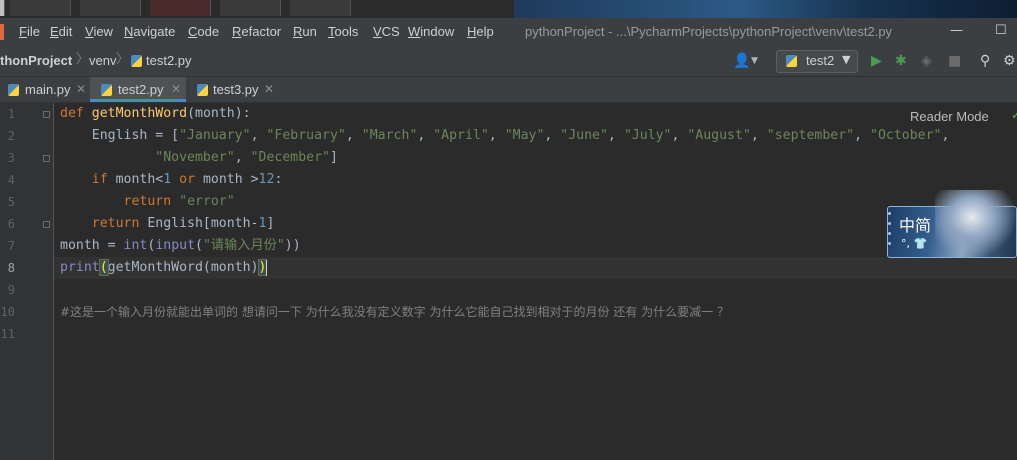 The width and height of the screenshot is (1017, 460). I want to click on string: "April", so click(461, 135).